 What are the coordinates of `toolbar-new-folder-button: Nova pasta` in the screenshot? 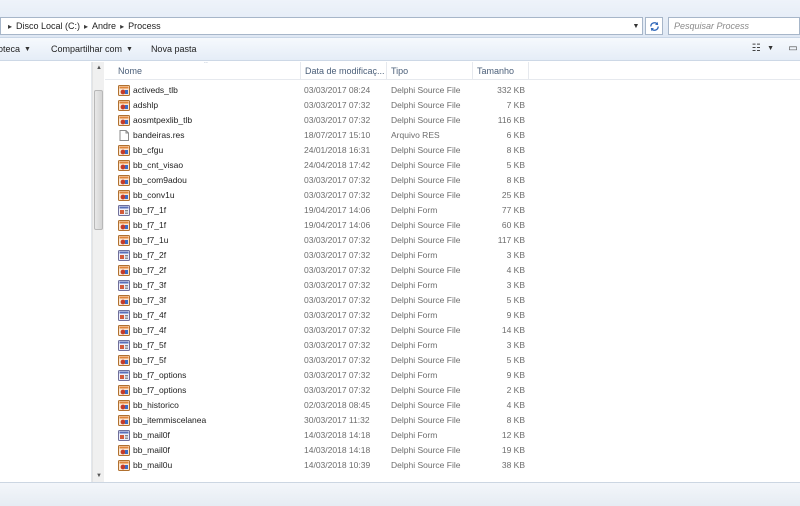 It's located at (174, 49).